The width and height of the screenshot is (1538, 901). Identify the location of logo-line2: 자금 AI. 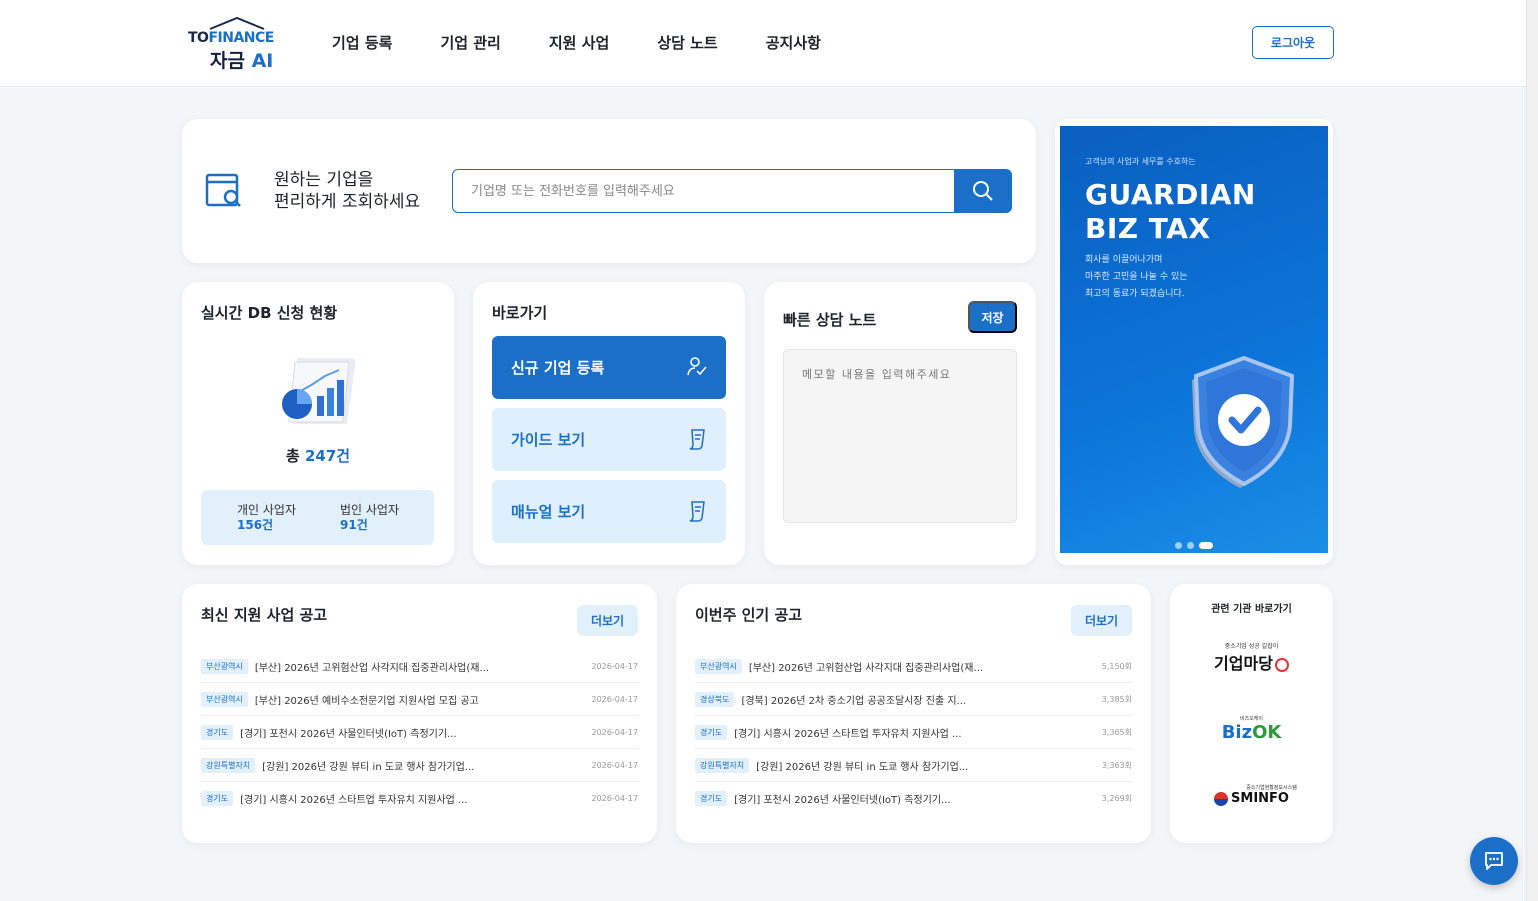
(242, 61).